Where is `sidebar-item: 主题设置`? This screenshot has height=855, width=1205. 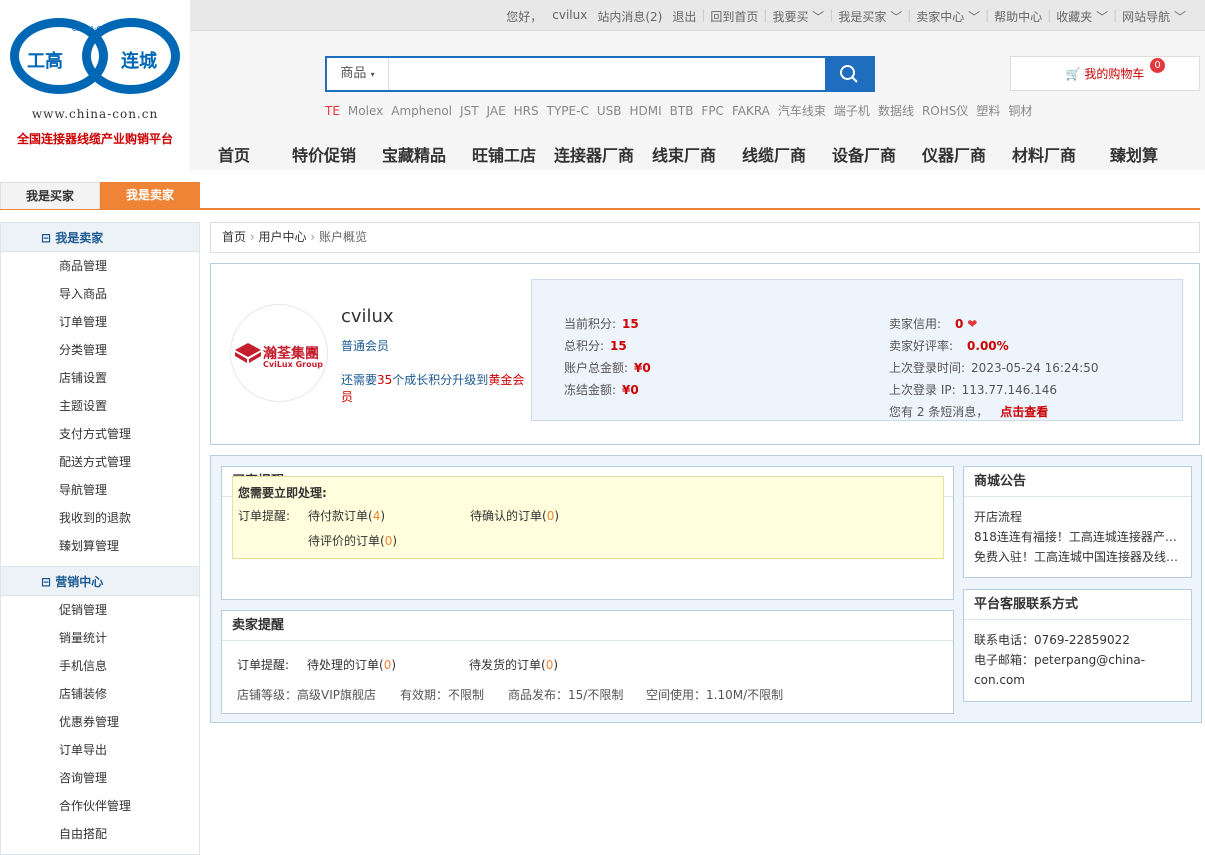
sidebar-item: 主题设置 is located at coordinates (100, 406).